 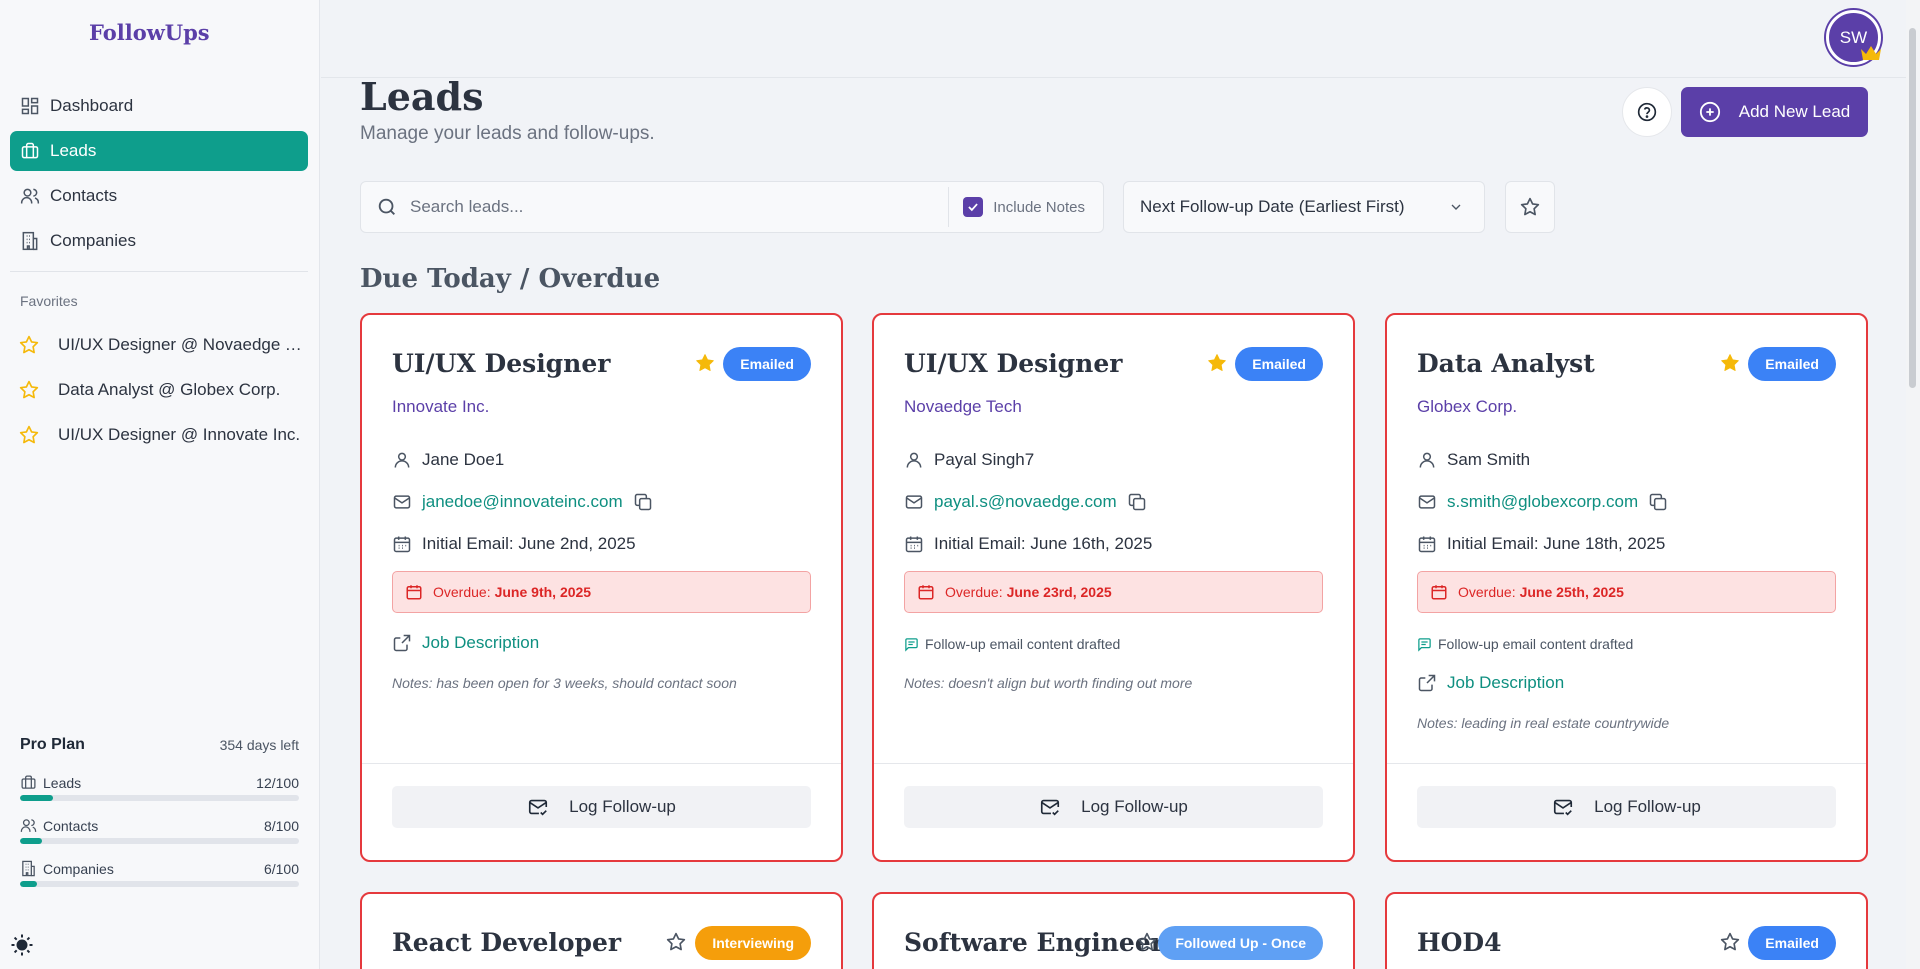 I want to click on include-notes-checkbox, so click(x=973, y=207).